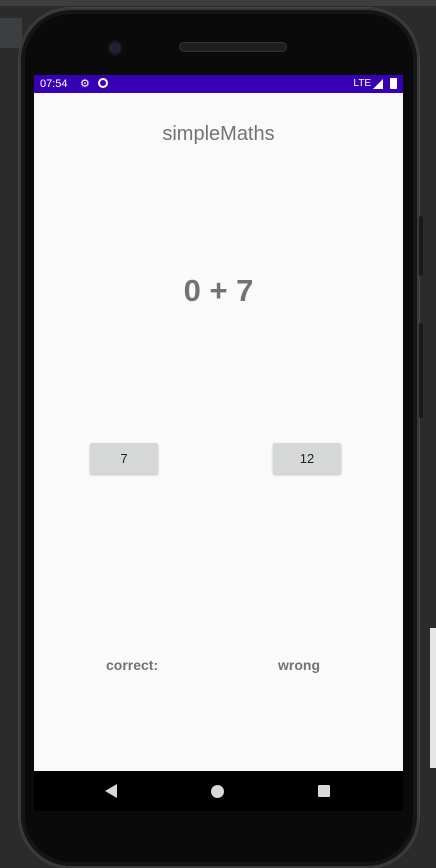 This screenshot has height=868, width=436. Describe the element at coordinates (299, 665) in the screenshot. I see `wrong-score-label: wrong` at that location.